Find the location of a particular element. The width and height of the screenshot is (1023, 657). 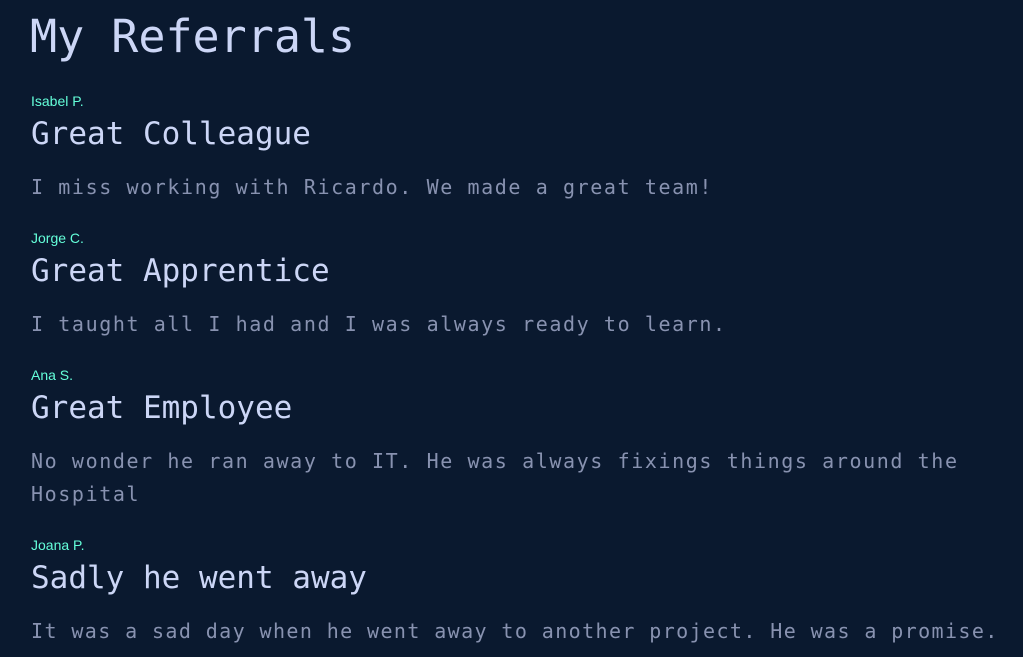

referral-author: Isabel P. is located at coordinates (57, 101).